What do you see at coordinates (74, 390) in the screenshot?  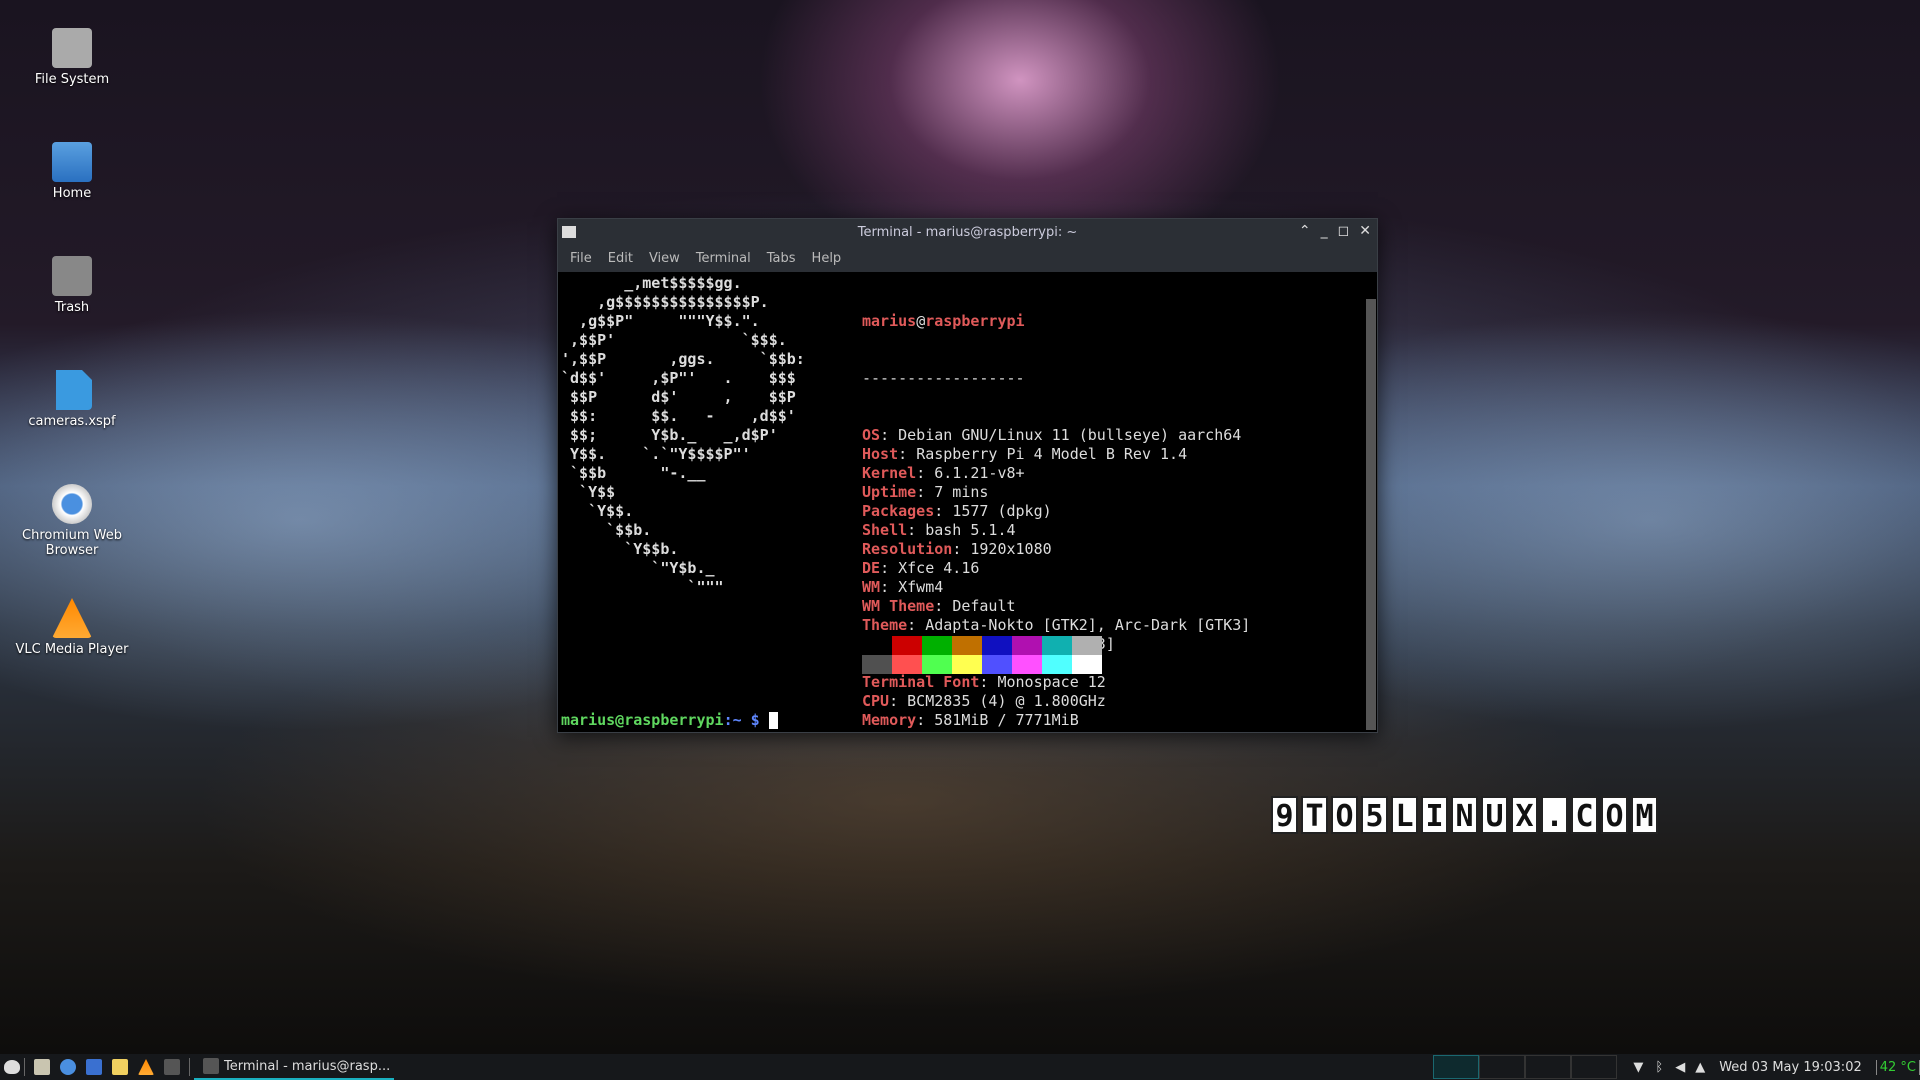 I see `playlist-file-icon` at bounding box center [74, 390].